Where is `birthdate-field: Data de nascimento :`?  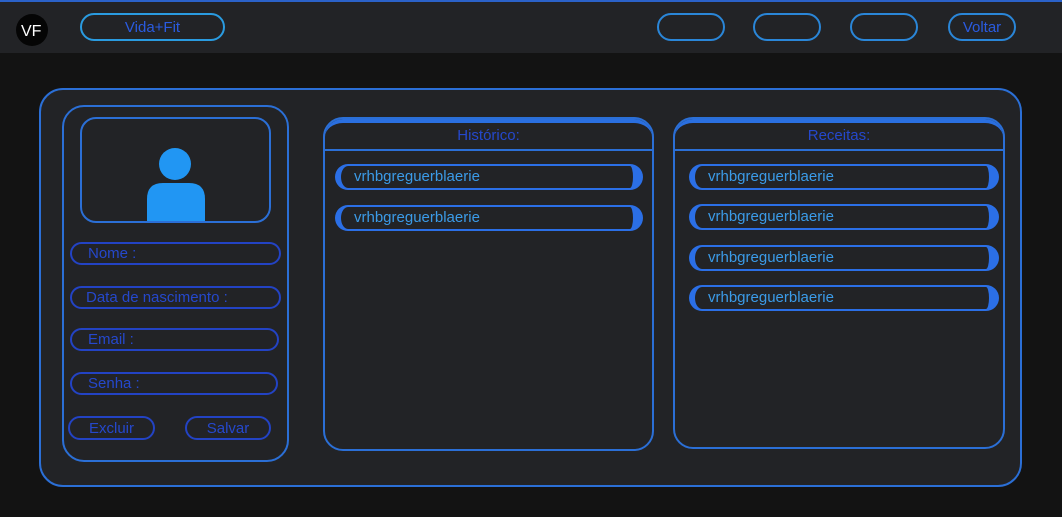
birthdate-field: Data de nascimento : is located at coordinates (175, 297).